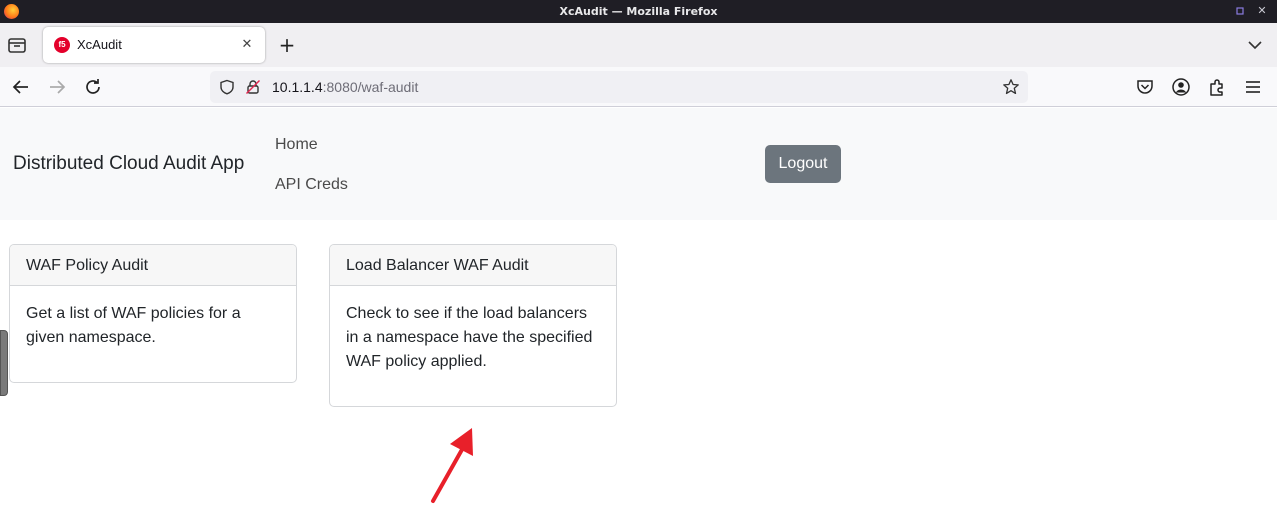 The width and height of the screenshot is (1277, 527). What do you see at coordinates (57, 87) in the screenshot?
I see `forward-arrow-icon` at bounding box center [57, 87].